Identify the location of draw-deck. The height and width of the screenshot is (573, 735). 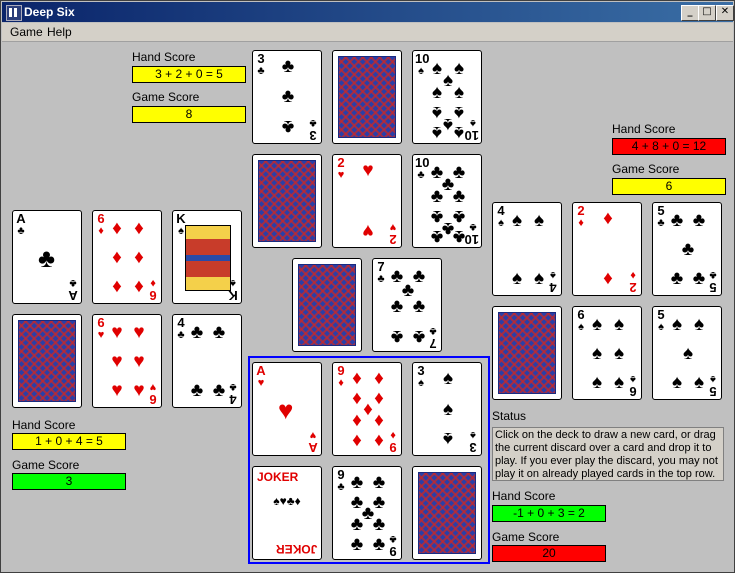
(327, 305).